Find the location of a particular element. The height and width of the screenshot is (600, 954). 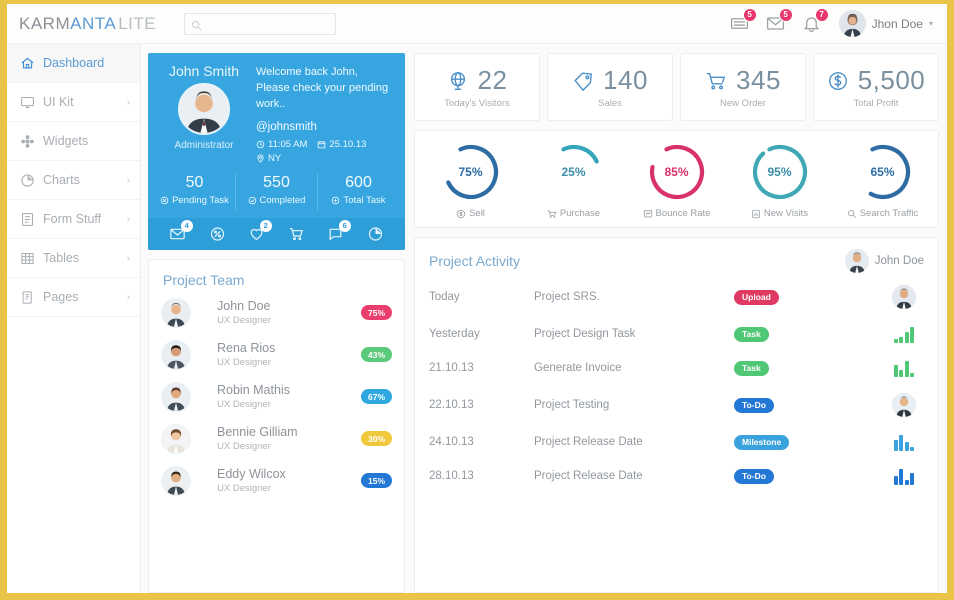

kpi-card-total-profit: 5,500 Total Profit is located at coordinates (876, 87).